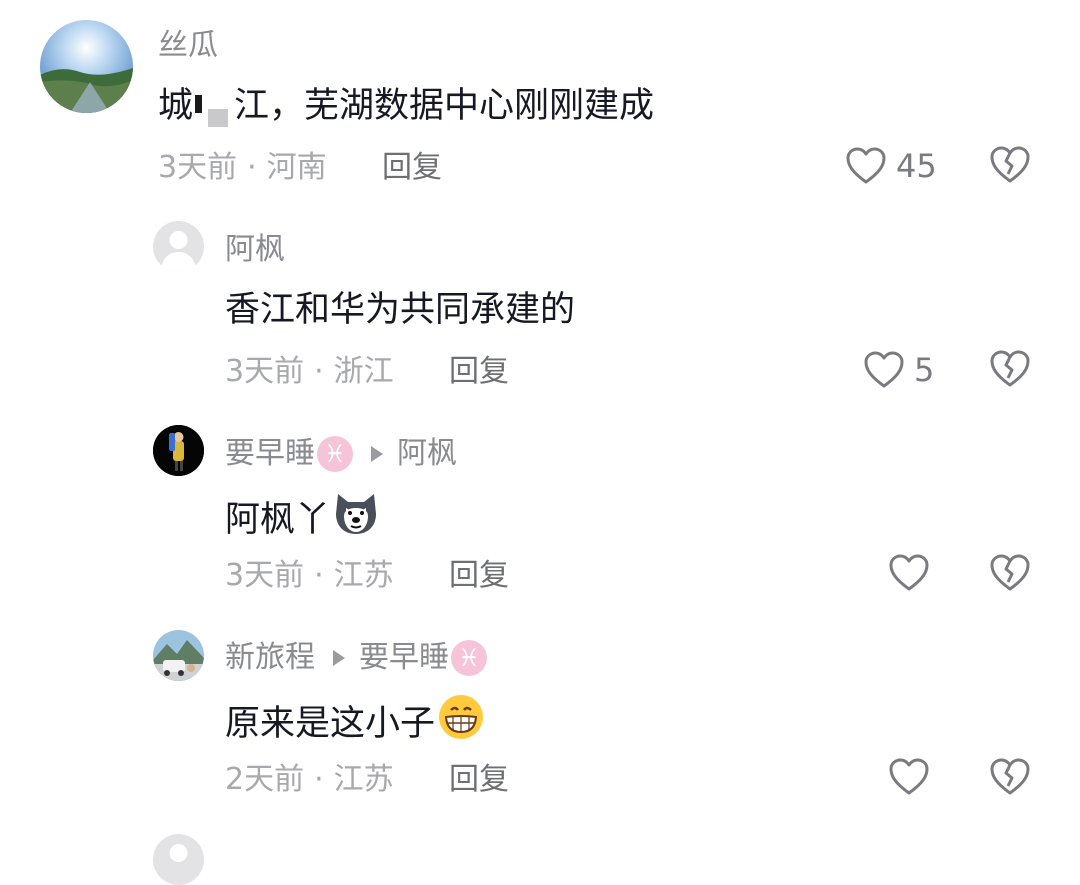 Image resolution: width=1080 pixels, height=885 pixels. I want to click on username-text: 新旅程, so click(270, 658).